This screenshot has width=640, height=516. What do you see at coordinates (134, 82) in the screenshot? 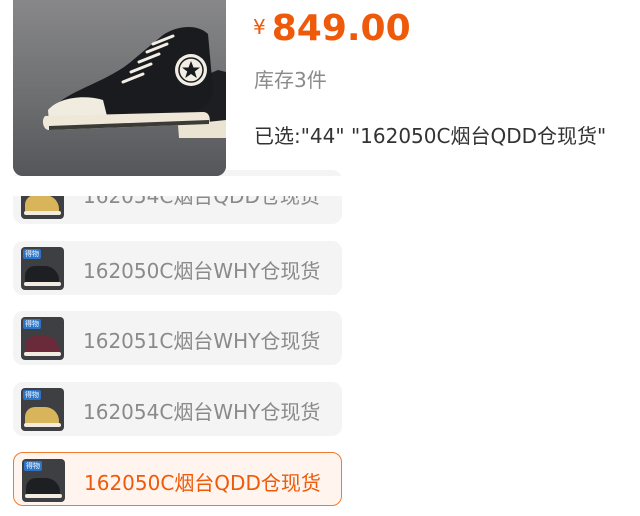
I see `sneaker-icon` at bounding box center [134, 82].